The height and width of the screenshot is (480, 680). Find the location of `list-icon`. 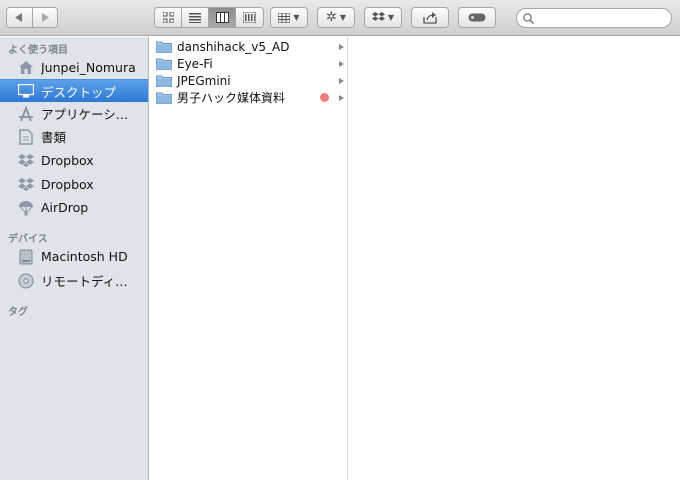

list-icon is located at coordinates (195, 17).